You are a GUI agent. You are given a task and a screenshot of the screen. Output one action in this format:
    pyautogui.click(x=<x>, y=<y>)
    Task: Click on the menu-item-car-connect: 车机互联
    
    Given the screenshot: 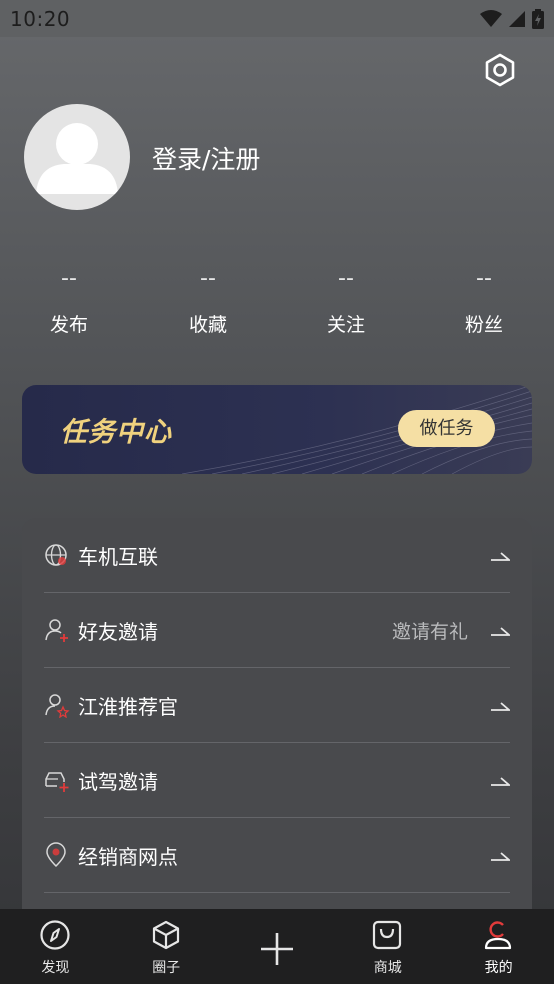 What is the action you would take?
    pyautogui.click(x=277, y=555)
    